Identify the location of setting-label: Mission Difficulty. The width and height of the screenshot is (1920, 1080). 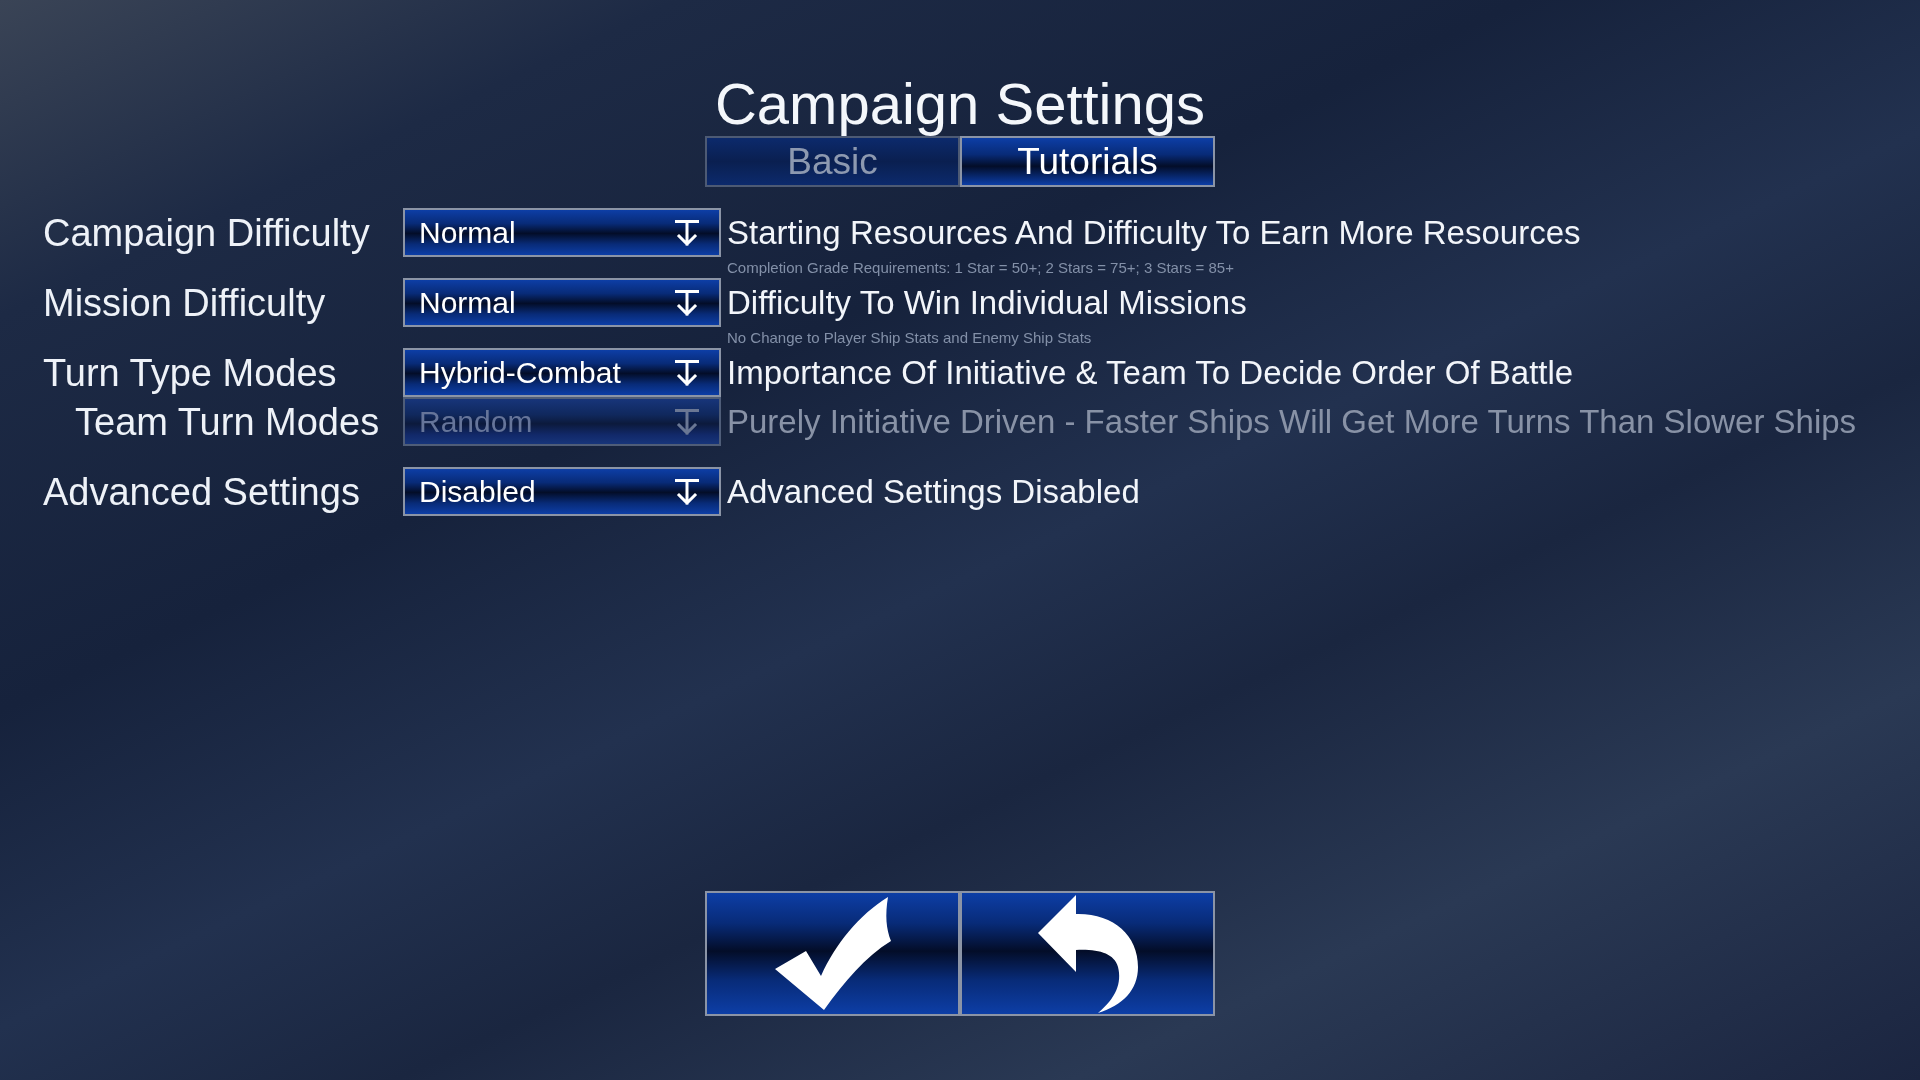
(184, 302).